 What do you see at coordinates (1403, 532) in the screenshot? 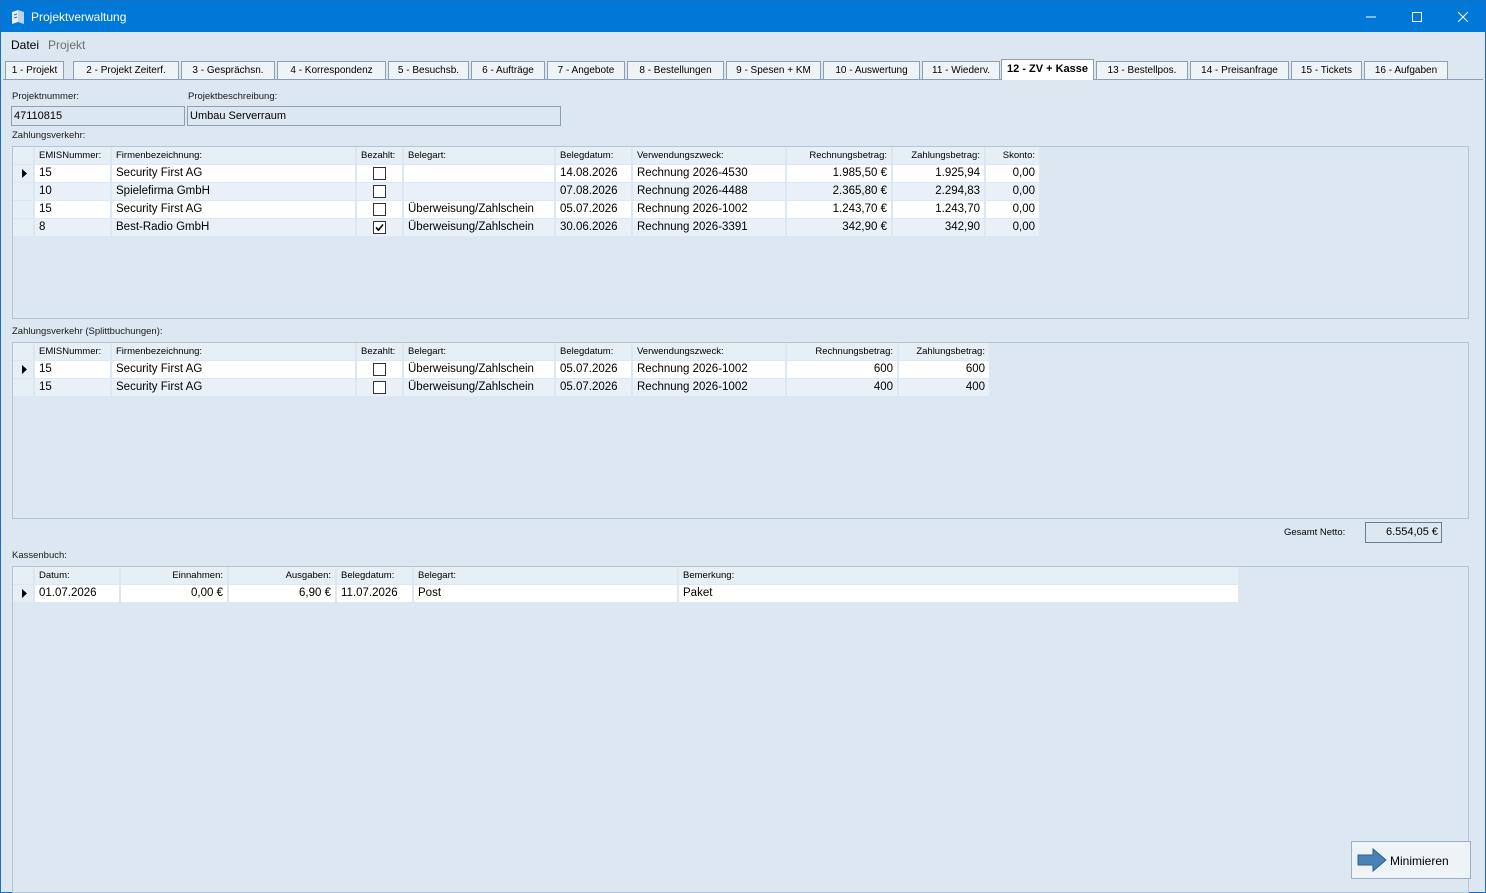
I see `gesamt-netto-field: 6.554,05 €` at bounding box center [1403, 532].